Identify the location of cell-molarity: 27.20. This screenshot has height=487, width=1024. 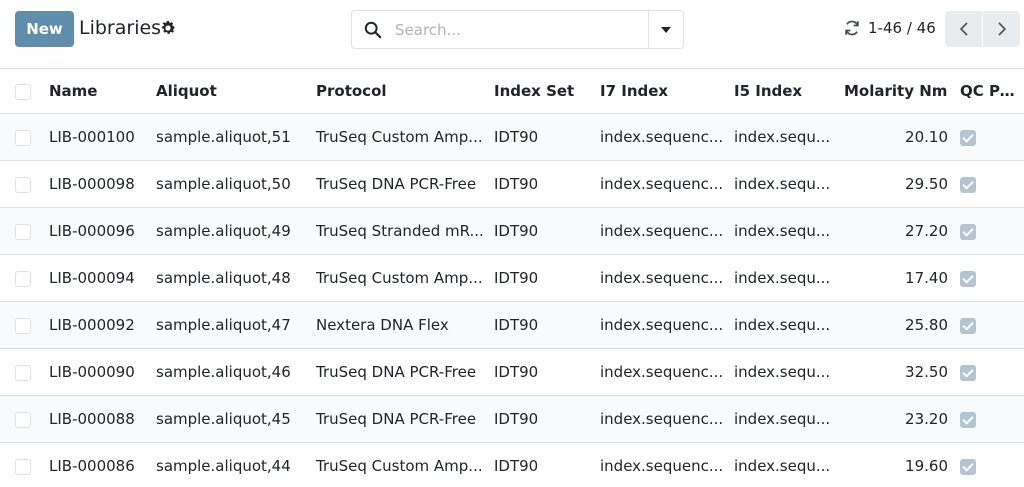
(902, 231).